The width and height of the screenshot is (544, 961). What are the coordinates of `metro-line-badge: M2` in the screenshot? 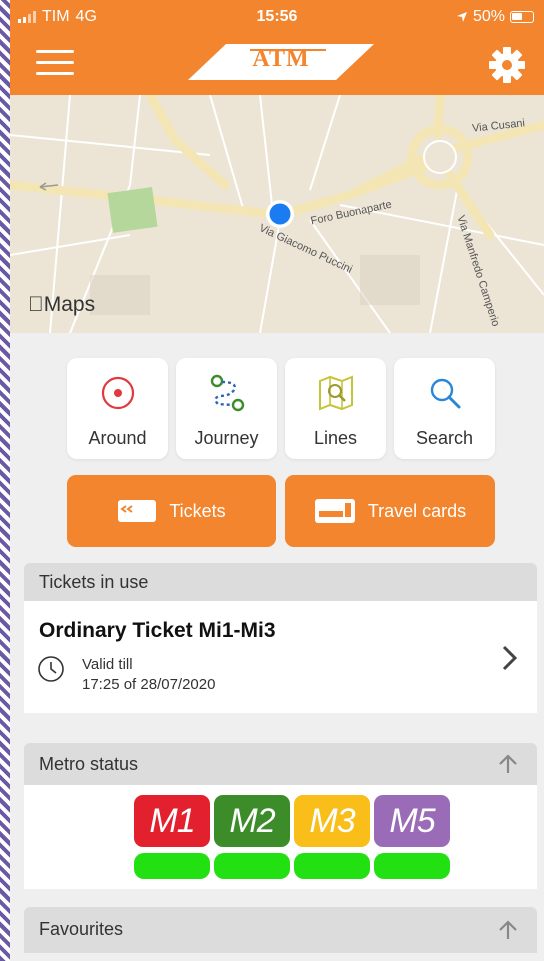 It's located at (252, 821).